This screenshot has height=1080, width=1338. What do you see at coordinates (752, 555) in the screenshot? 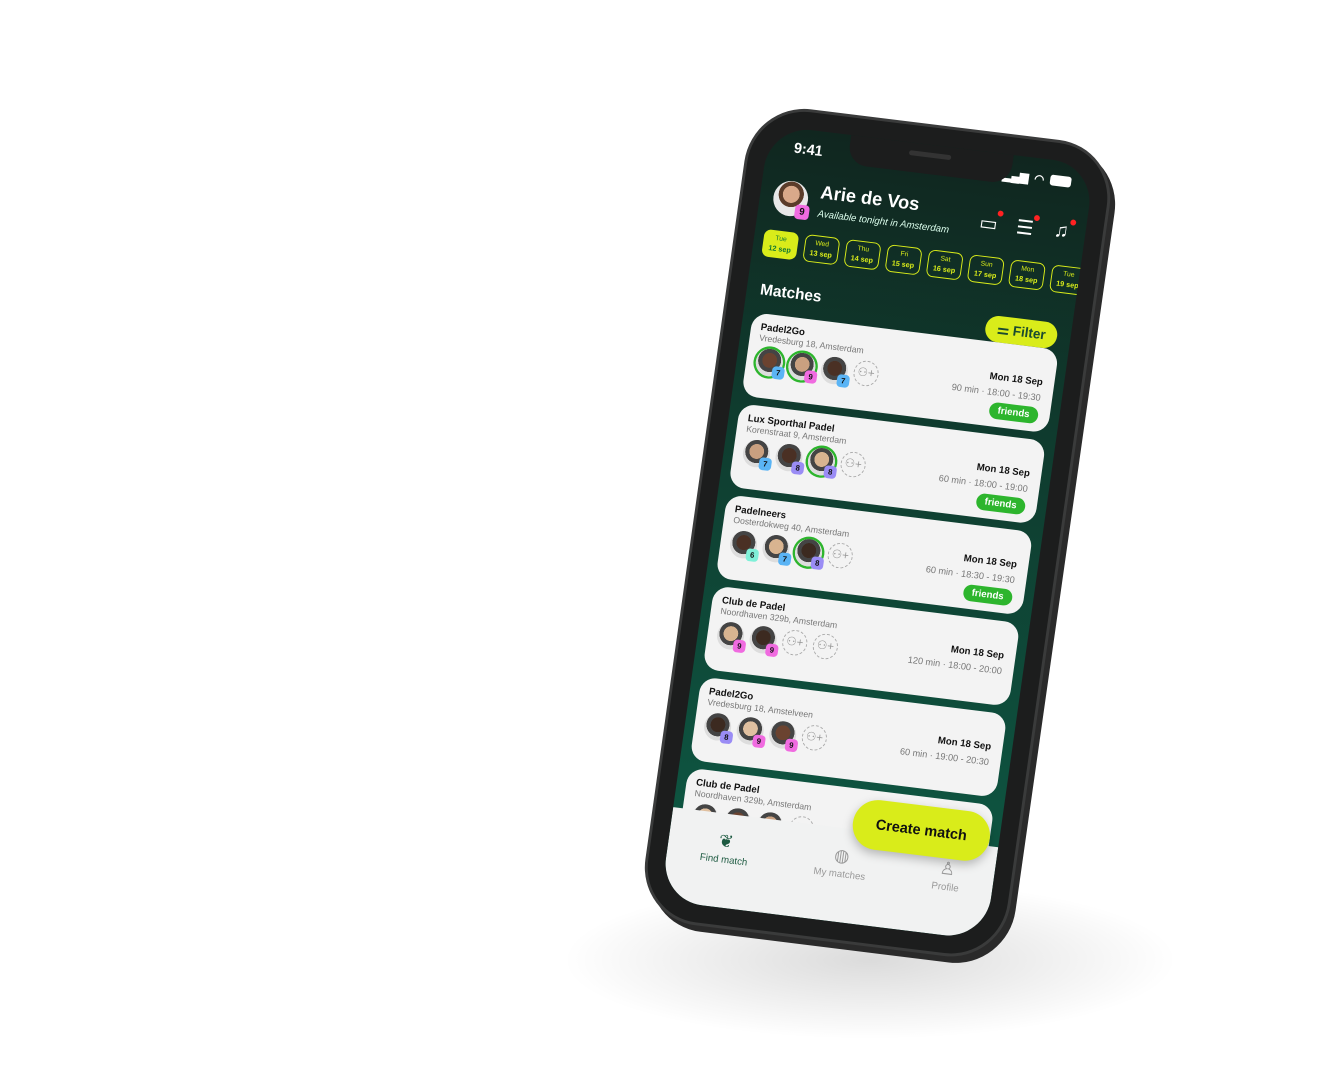
I see `level-badge: 6` at bounding box center [752, 555].